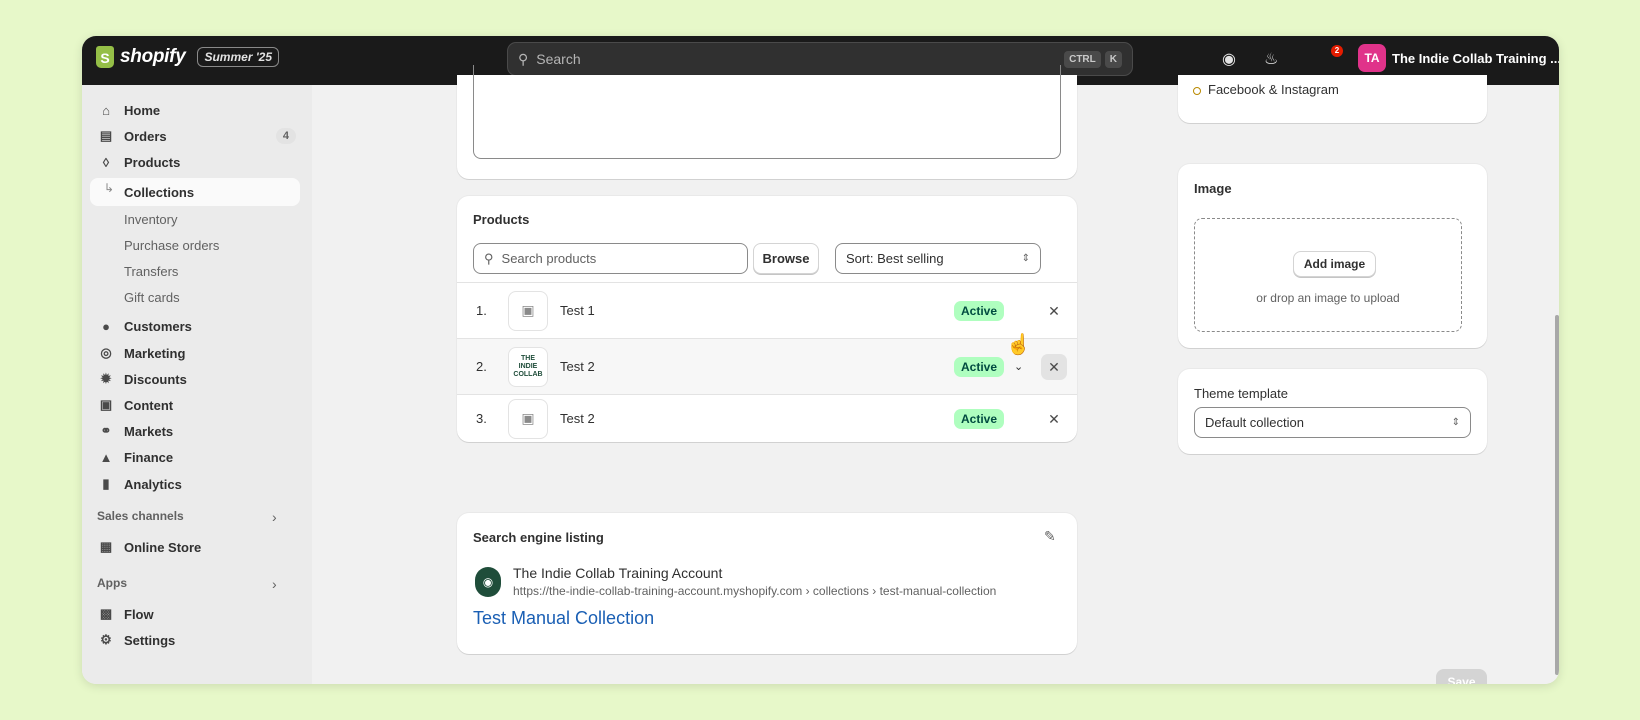  I want to click on nav-content: ▣ Content, so click(195, 405).